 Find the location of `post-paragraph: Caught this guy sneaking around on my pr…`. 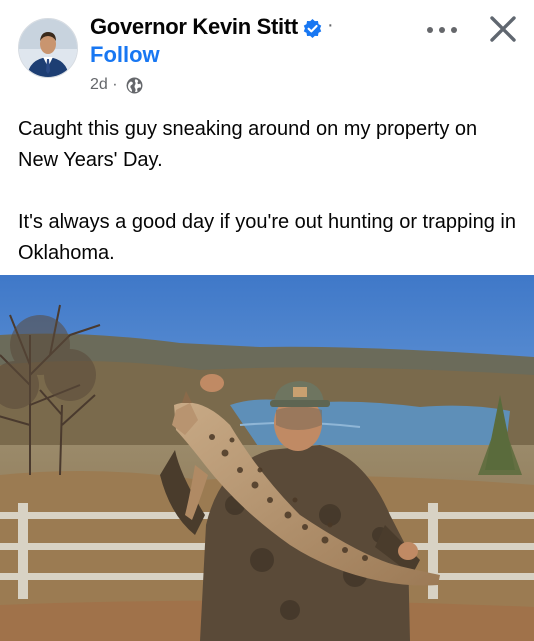

post-paragraph: Caught this guy sneaking around on my pr… is located at coordinates (248, 144).